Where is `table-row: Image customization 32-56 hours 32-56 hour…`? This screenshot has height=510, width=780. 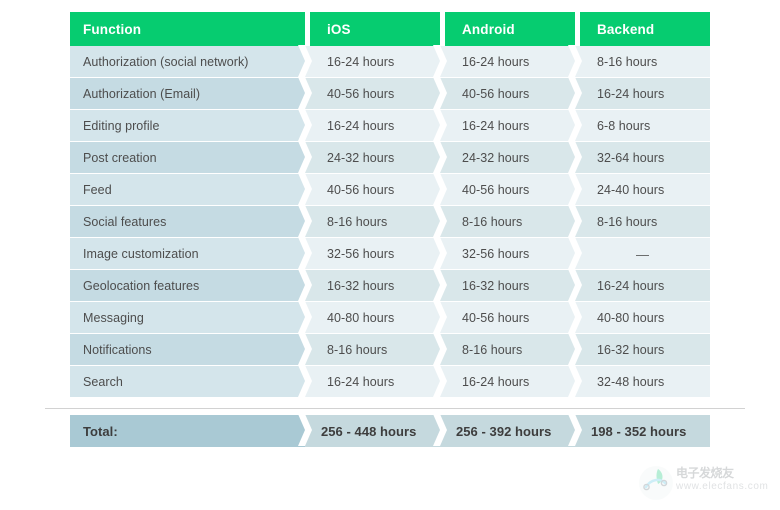
table-row: Image customization 32-56 hours 32-56 hour… is located at coordinates (390, 253).